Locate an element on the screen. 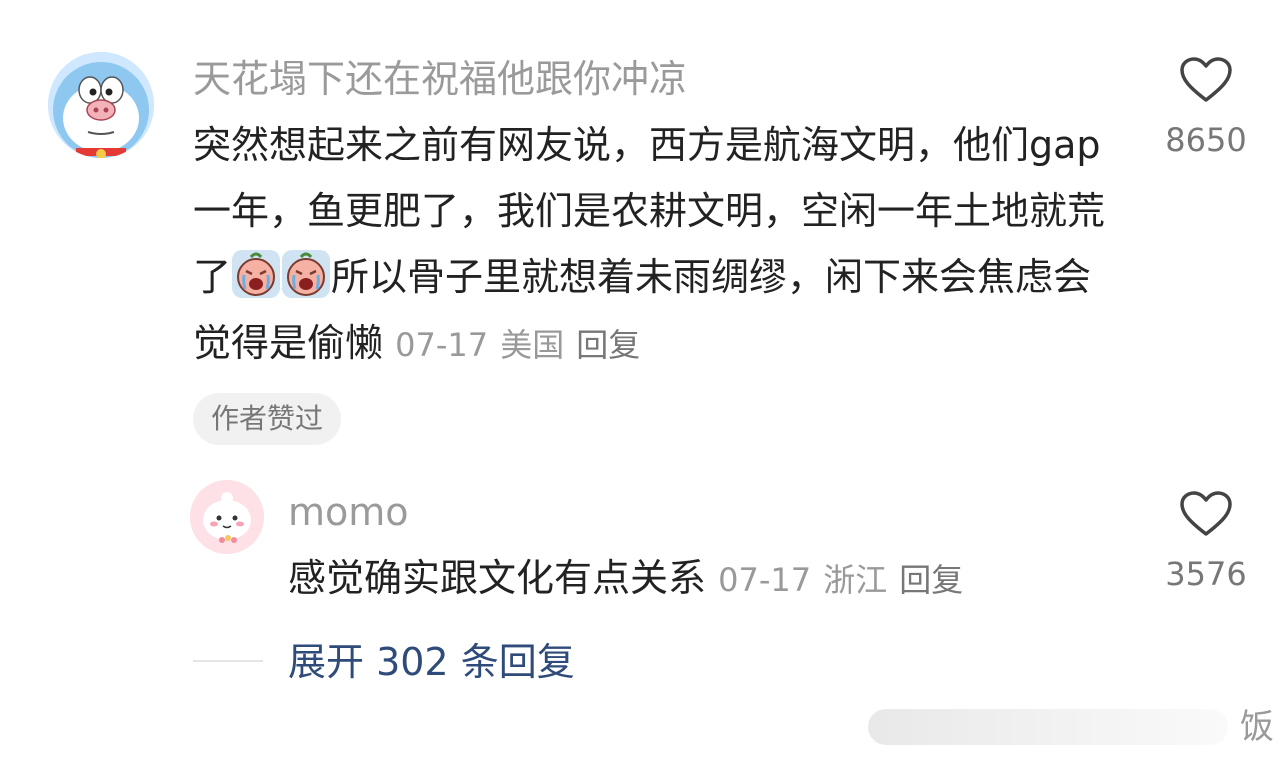 The height and width of the screenshot is (757, 1284). doraemon-avatar-icon is located at coordinates (101, 105).